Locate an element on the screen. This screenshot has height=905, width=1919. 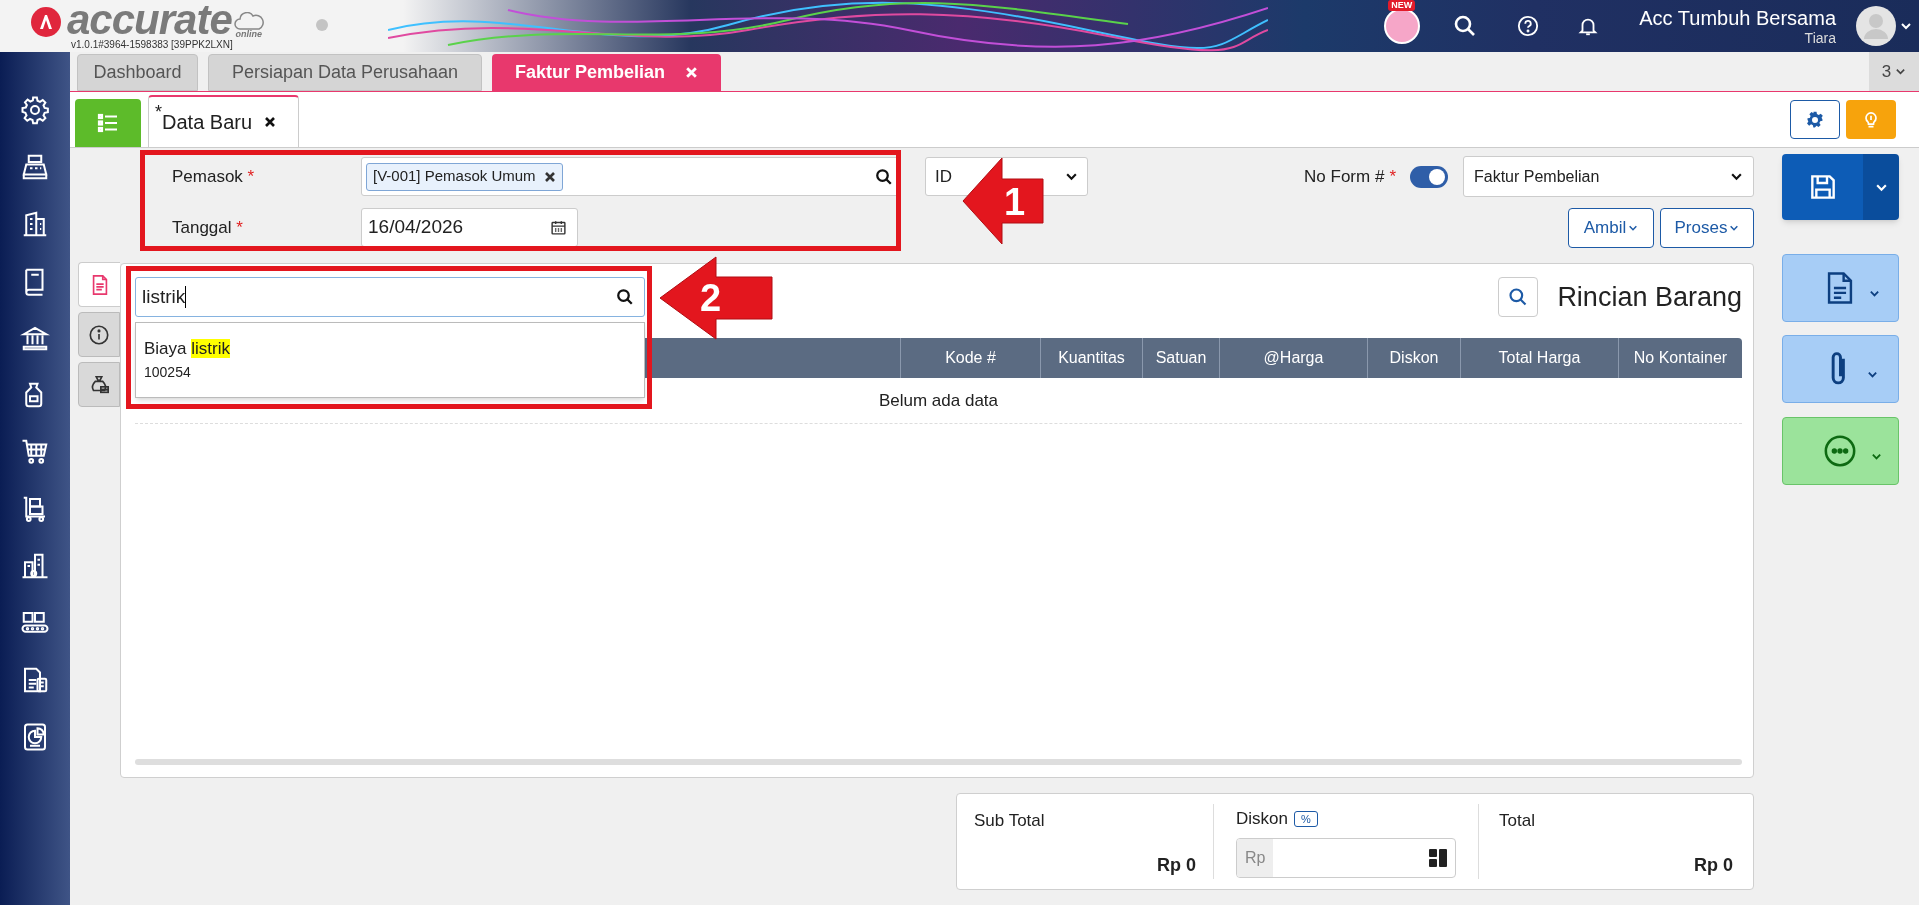
item-search-field: listrik is located at coordinates (390, 297).